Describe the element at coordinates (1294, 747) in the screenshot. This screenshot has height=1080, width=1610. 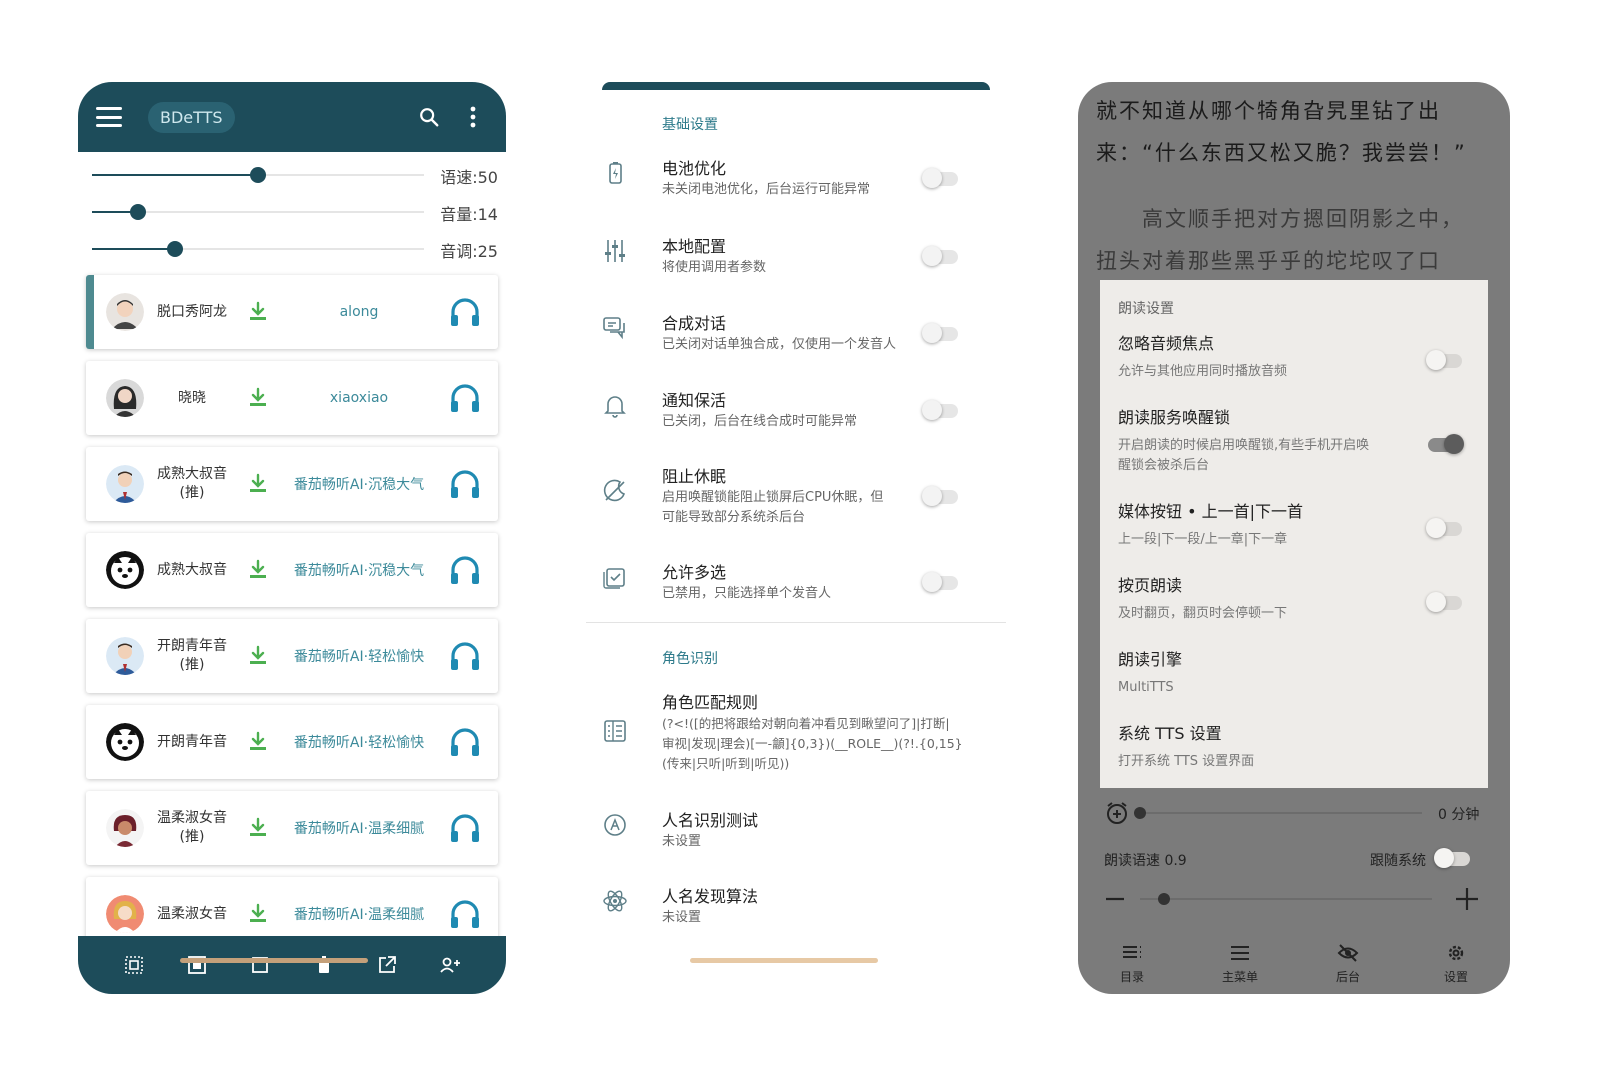
I see `setting-system-tts: 系统 TTS 设置 打开系统 TTS 设置界面` at that location.